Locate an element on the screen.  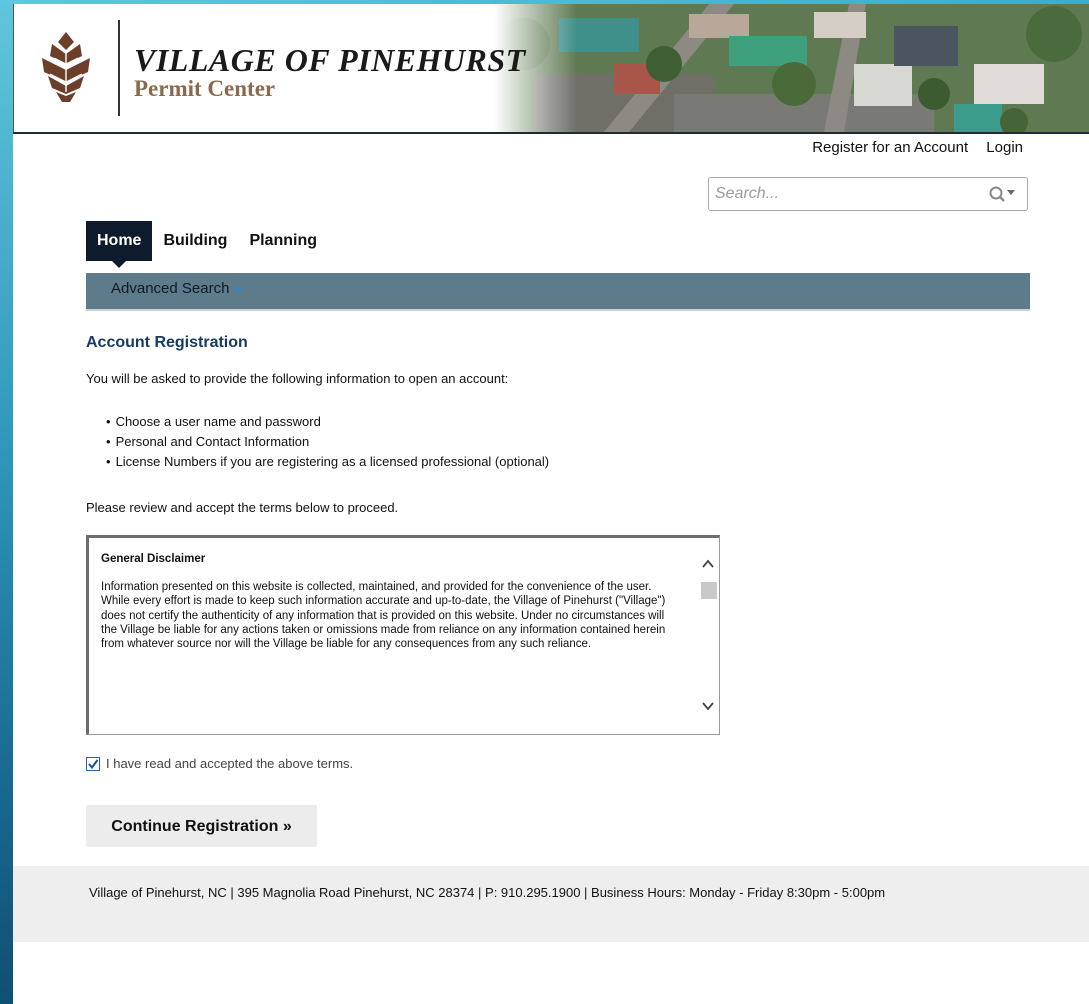
terms-heading: General Disclaimer is located at coordinates (153, 559).